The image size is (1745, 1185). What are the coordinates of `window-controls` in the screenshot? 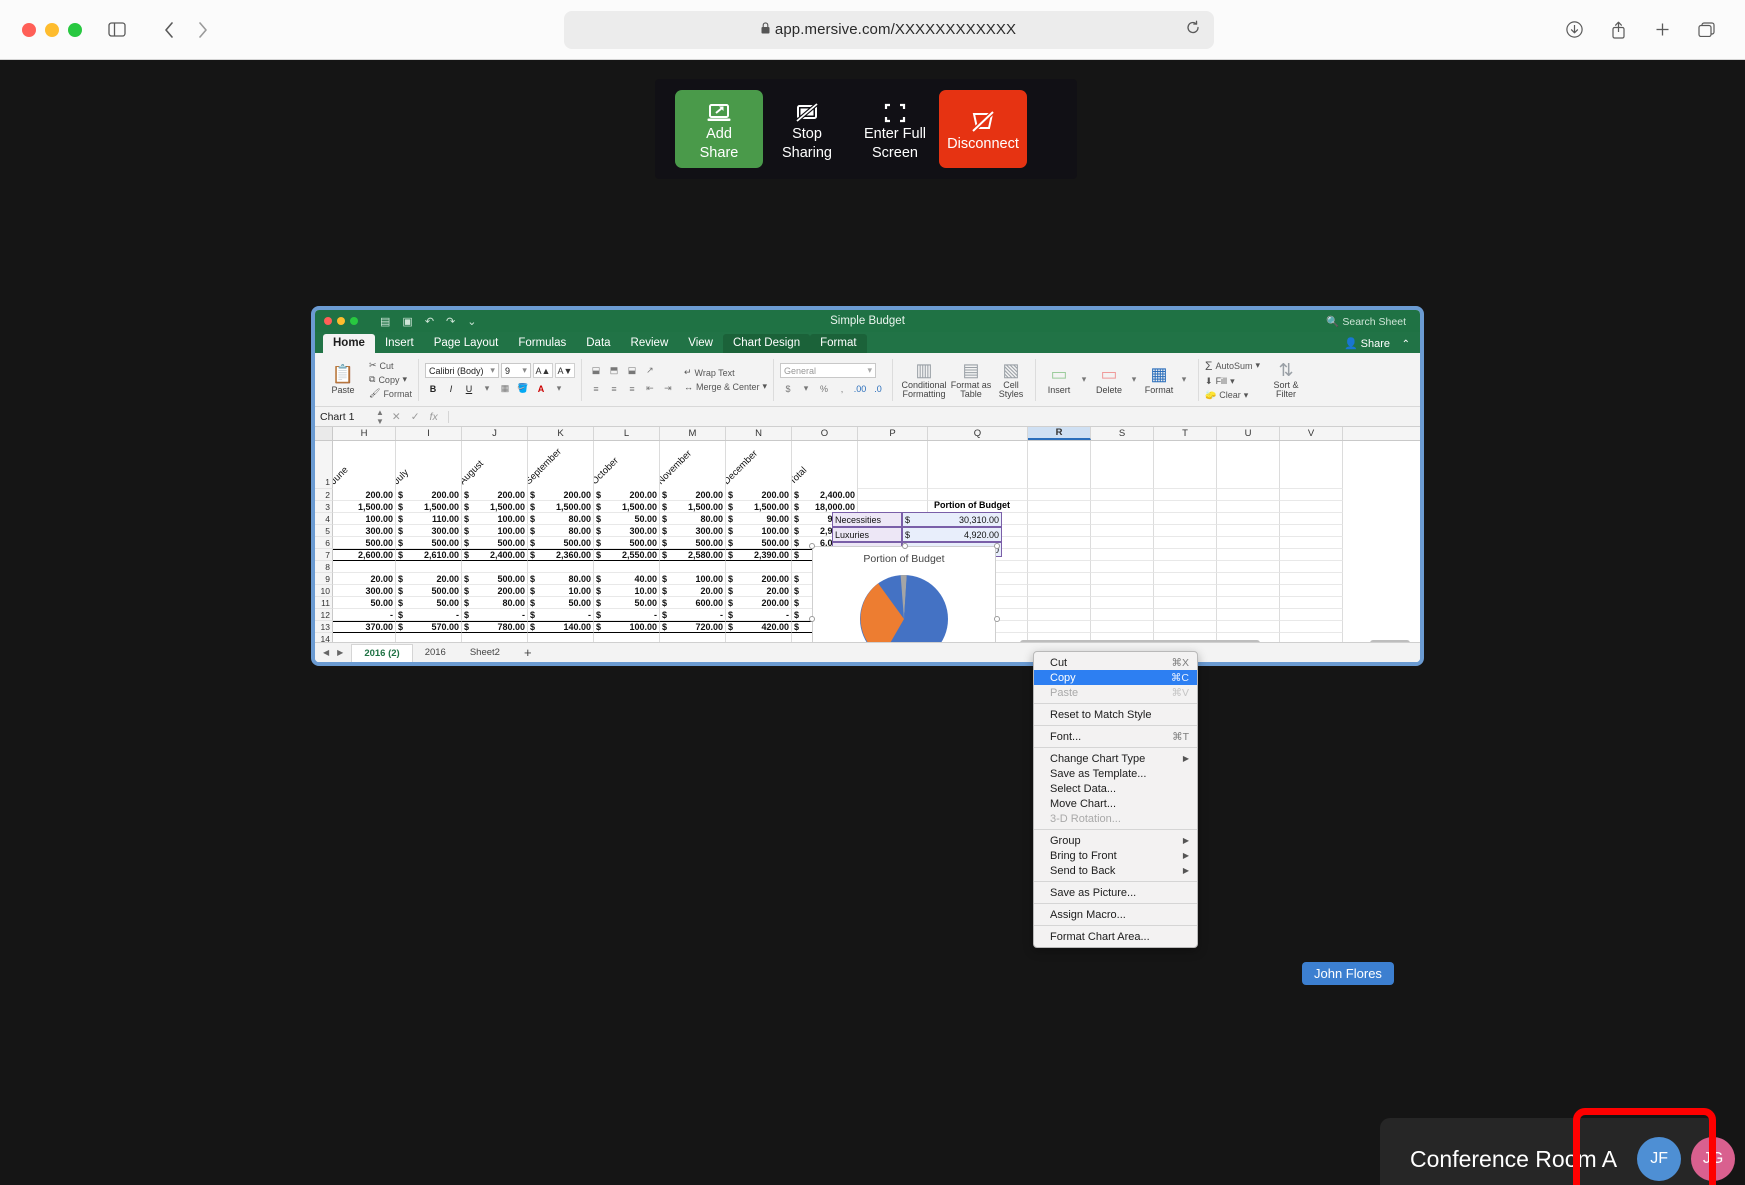 It's located at (52, 29).